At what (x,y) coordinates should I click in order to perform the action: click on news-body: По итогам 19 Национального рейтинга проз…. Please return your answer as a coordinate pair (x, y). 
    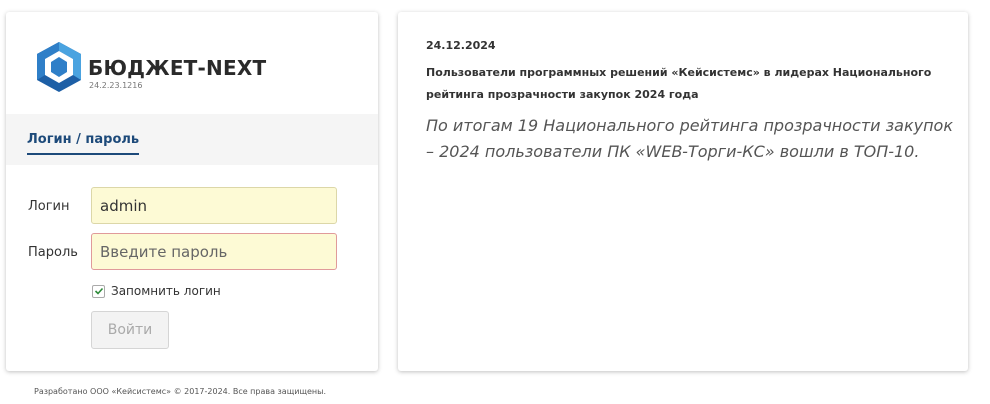
    Looking at the image, I should click on (690, 138).